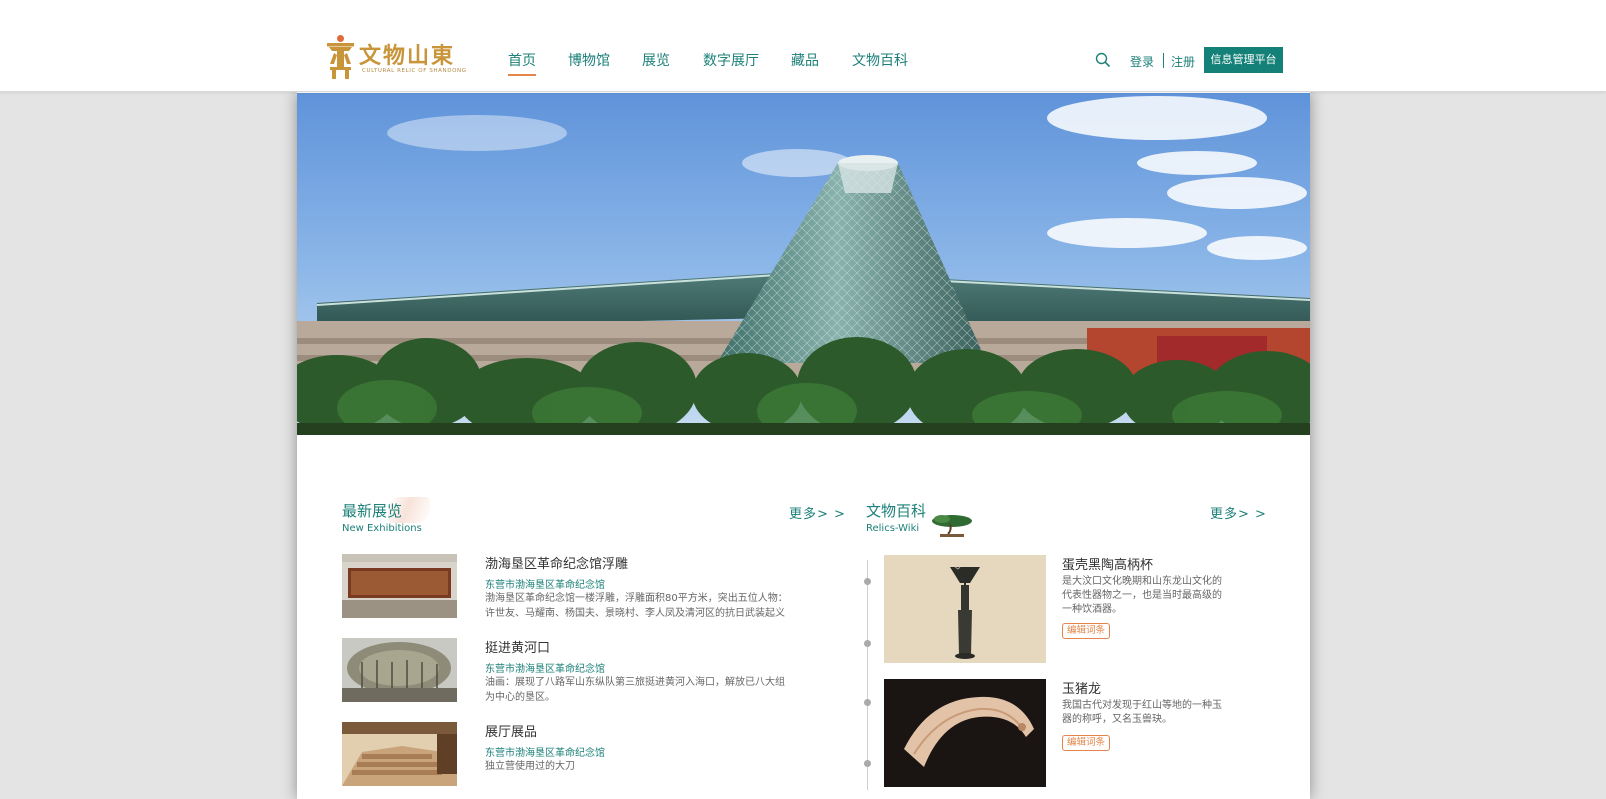  I want to click on exhibition-title: 渤海垦区革命纪念馆浮雕, so click(556, 562).